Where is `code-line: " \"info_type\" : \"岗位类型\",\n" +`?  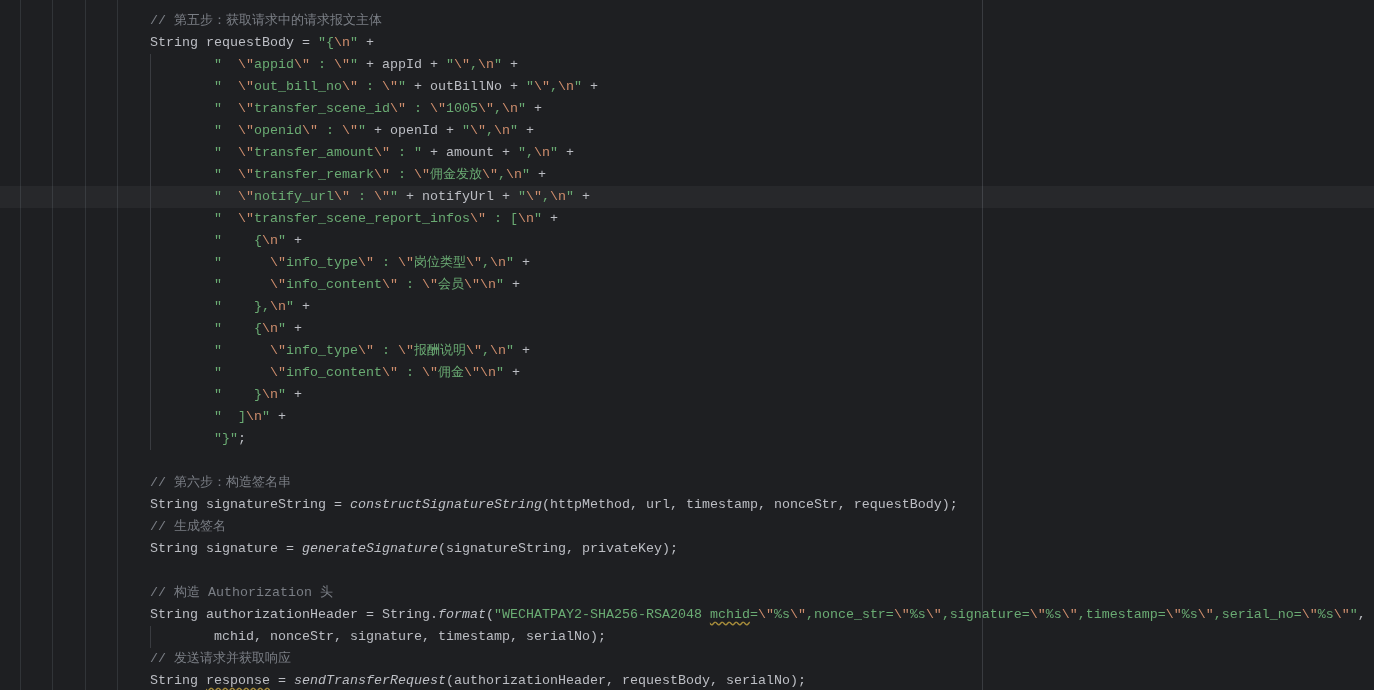 code-line: " \"info_type\" : \"岗位类型\",\n" + is located at coordinates (372, 263).